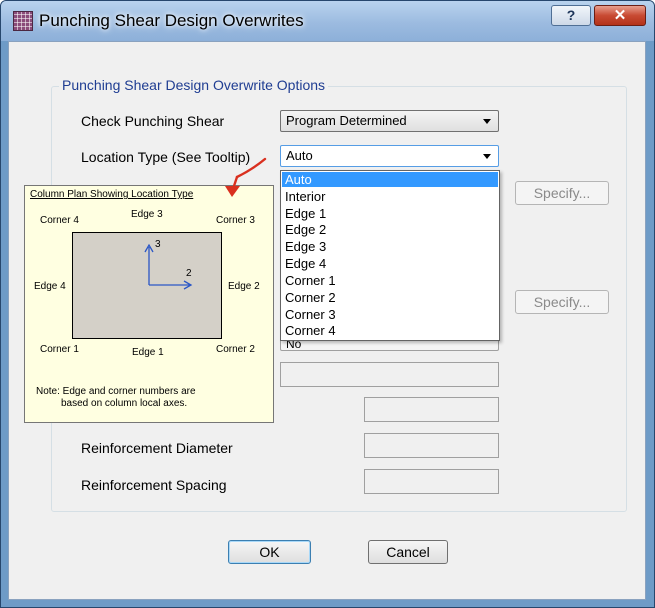 The width and height of the screenshot is (655, 608). I want to click on dropdown-option: Edge 2, so click(390, 229).